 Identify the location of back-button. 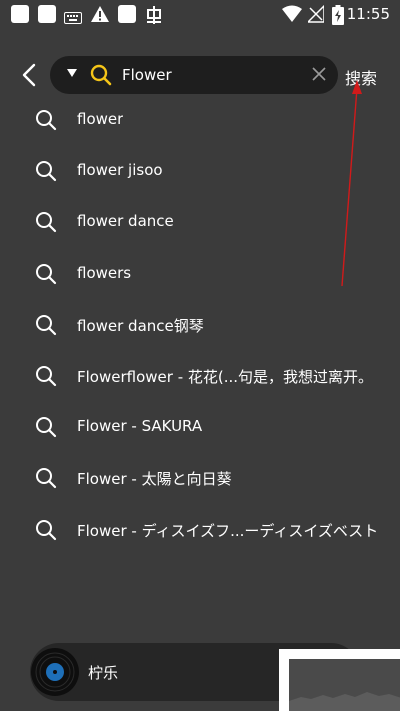
(29, 75).